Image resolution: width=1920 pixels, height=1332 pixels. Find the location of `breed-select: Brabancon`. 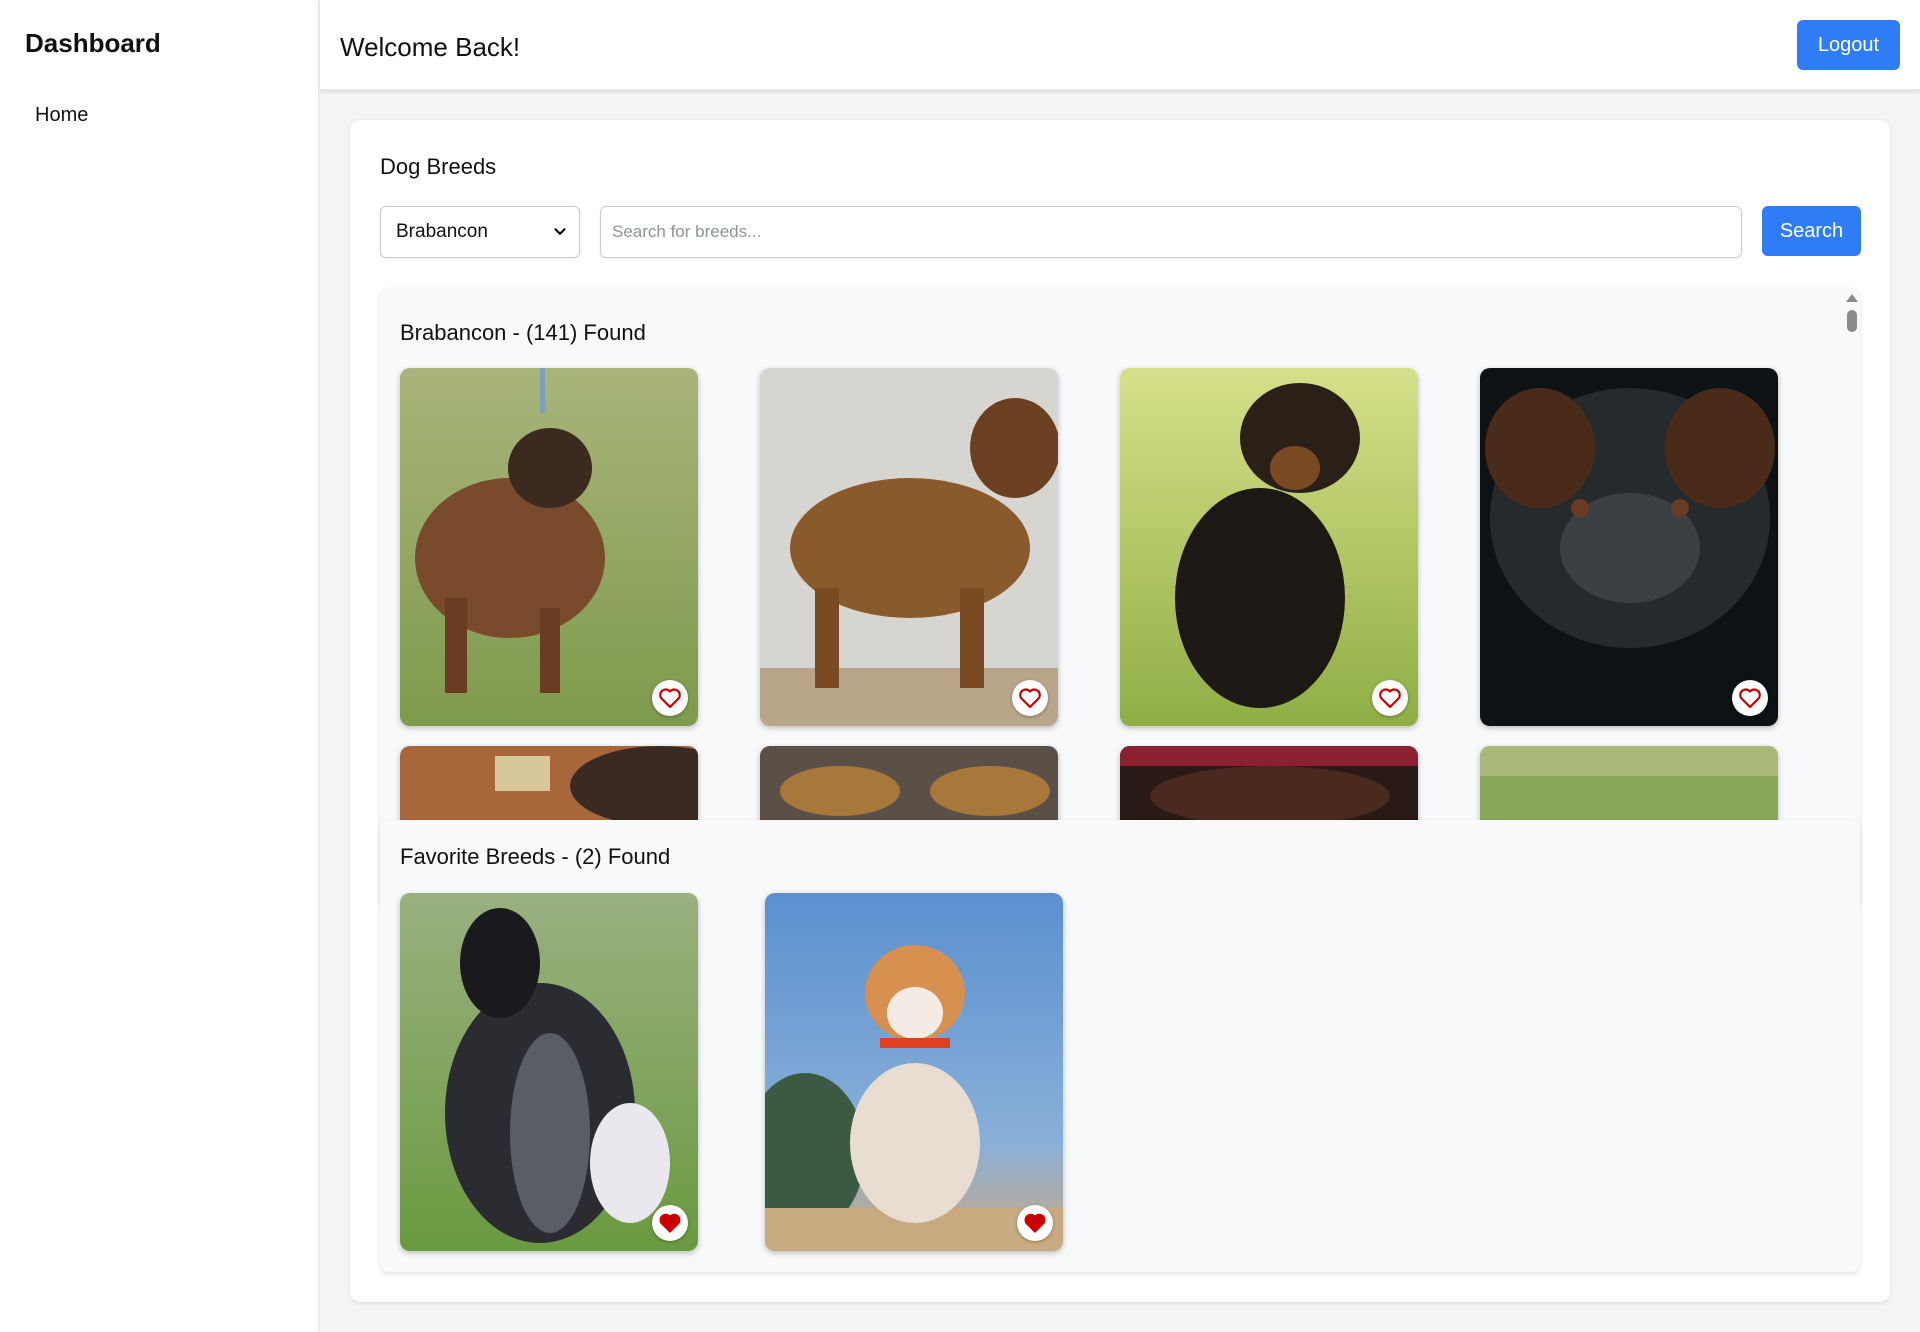

breed-select: Brabancon is located at coordinates (480, 232).